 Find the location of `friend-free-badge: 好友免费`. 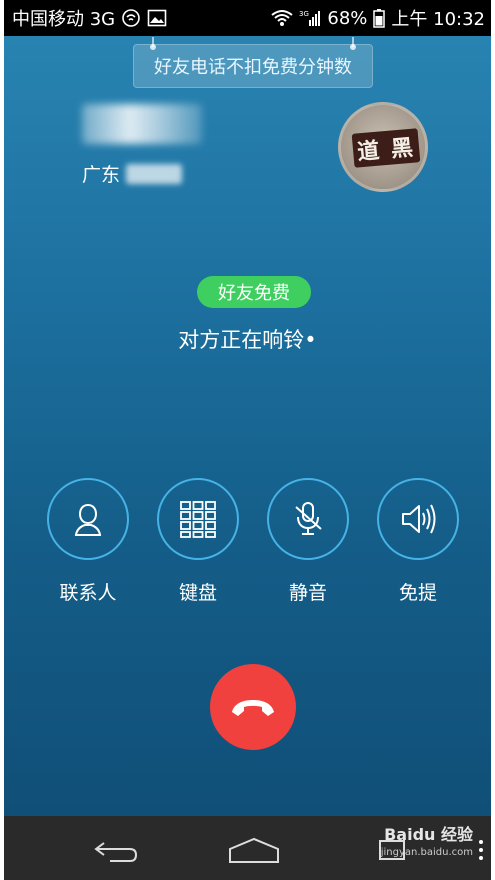

friend-free-badge: 好友免费 is located at coordinates (254, 292).